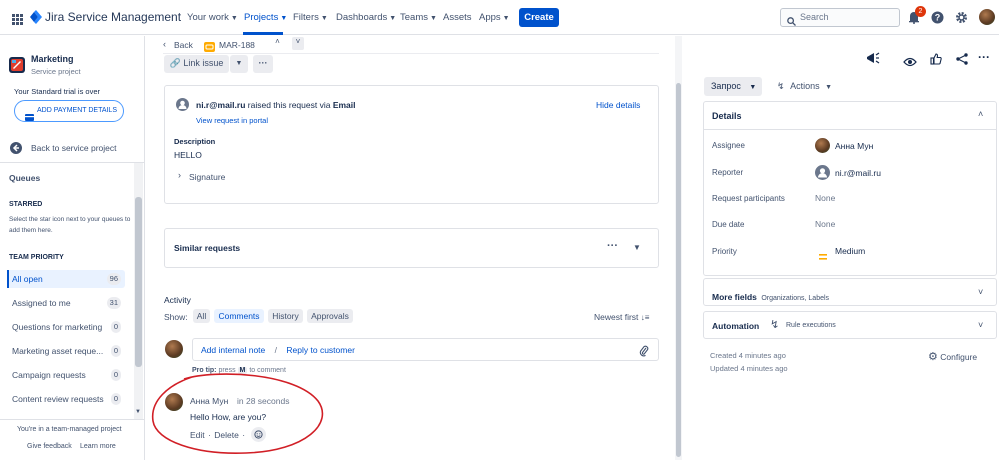 This screenshot has height=461, width=999. Describe the element at coordinates (873, 58) in the screenshot. I see `feedback-megaphone-icon` at that location.